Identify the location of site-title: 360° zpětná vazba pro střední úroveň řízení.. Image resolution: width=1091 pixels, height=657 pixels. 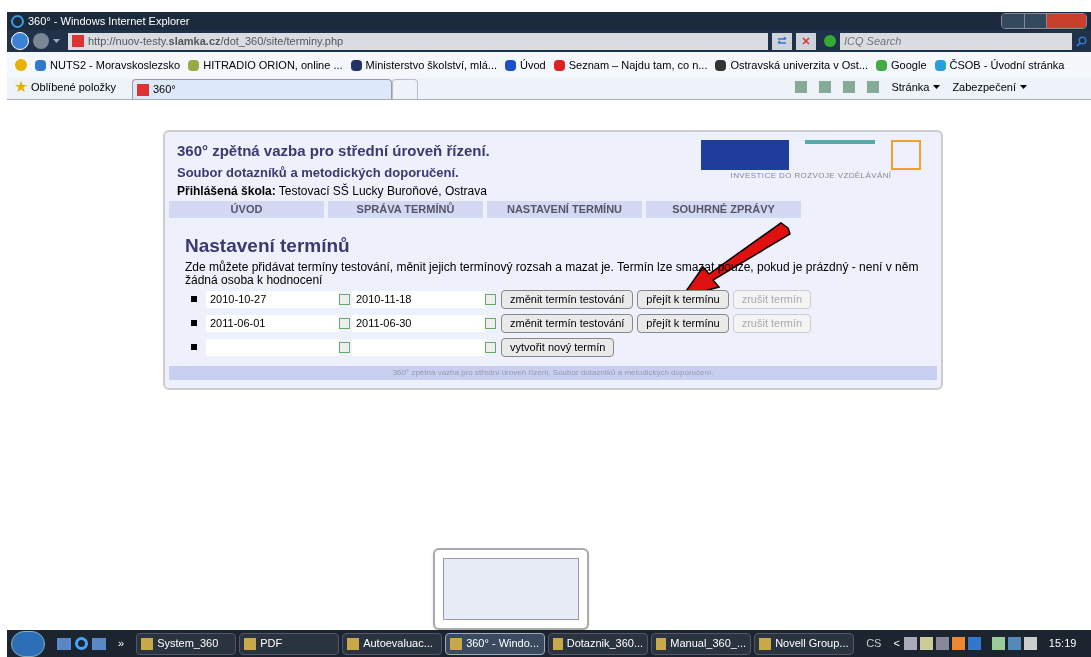
(333, 151).